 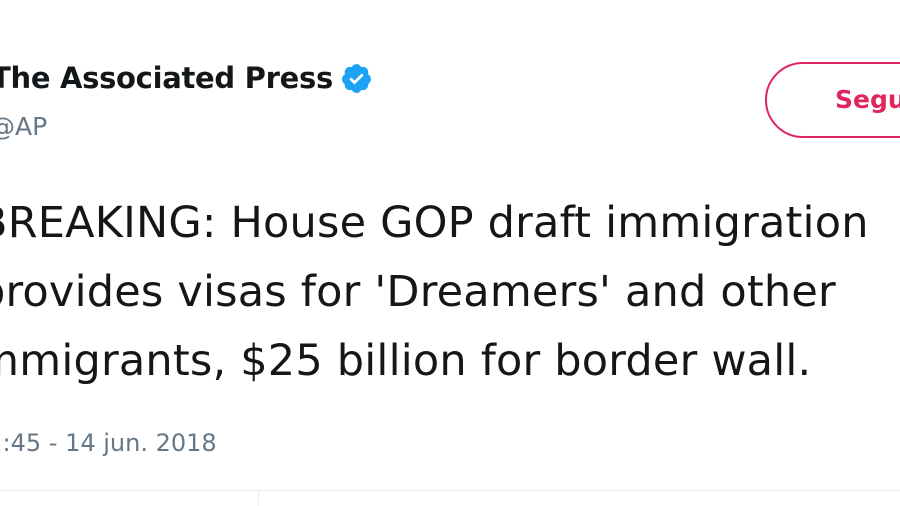 I want to click on tweet-timestamp: 12:45 - 14 jun. 2018, so click(x=108, y=443).